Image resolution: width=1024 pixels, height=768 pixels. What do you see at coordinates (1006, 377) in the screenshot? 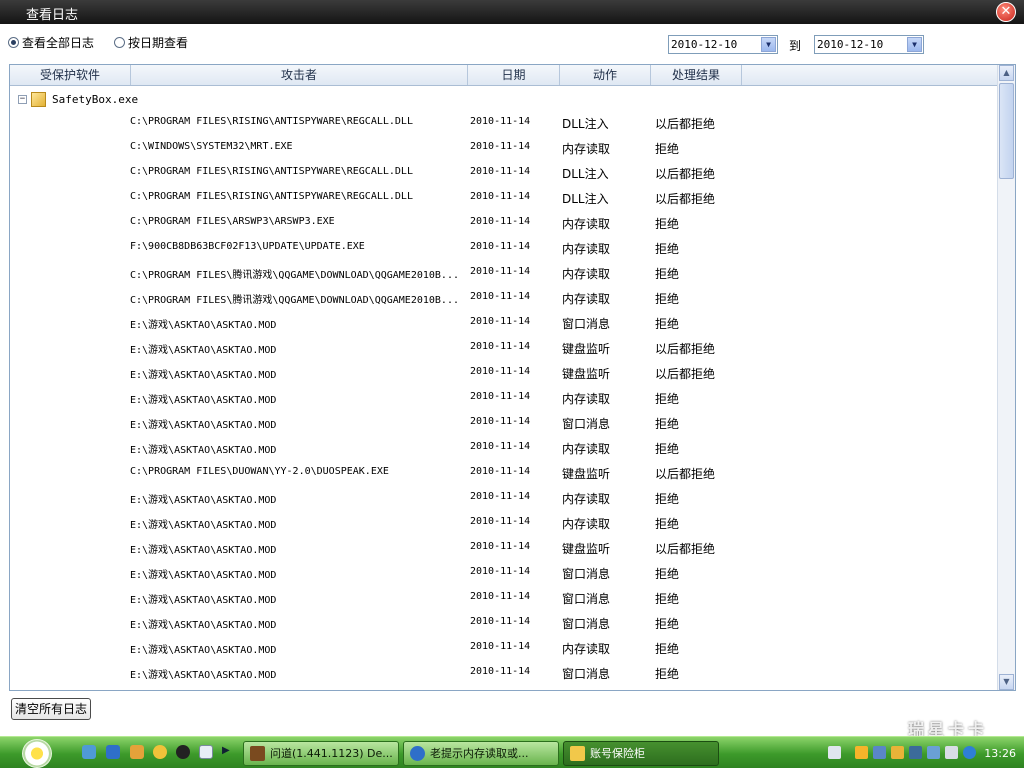
I see `vertical-scrollbar: ▲ ▼` at bounding box center [1006, 377].